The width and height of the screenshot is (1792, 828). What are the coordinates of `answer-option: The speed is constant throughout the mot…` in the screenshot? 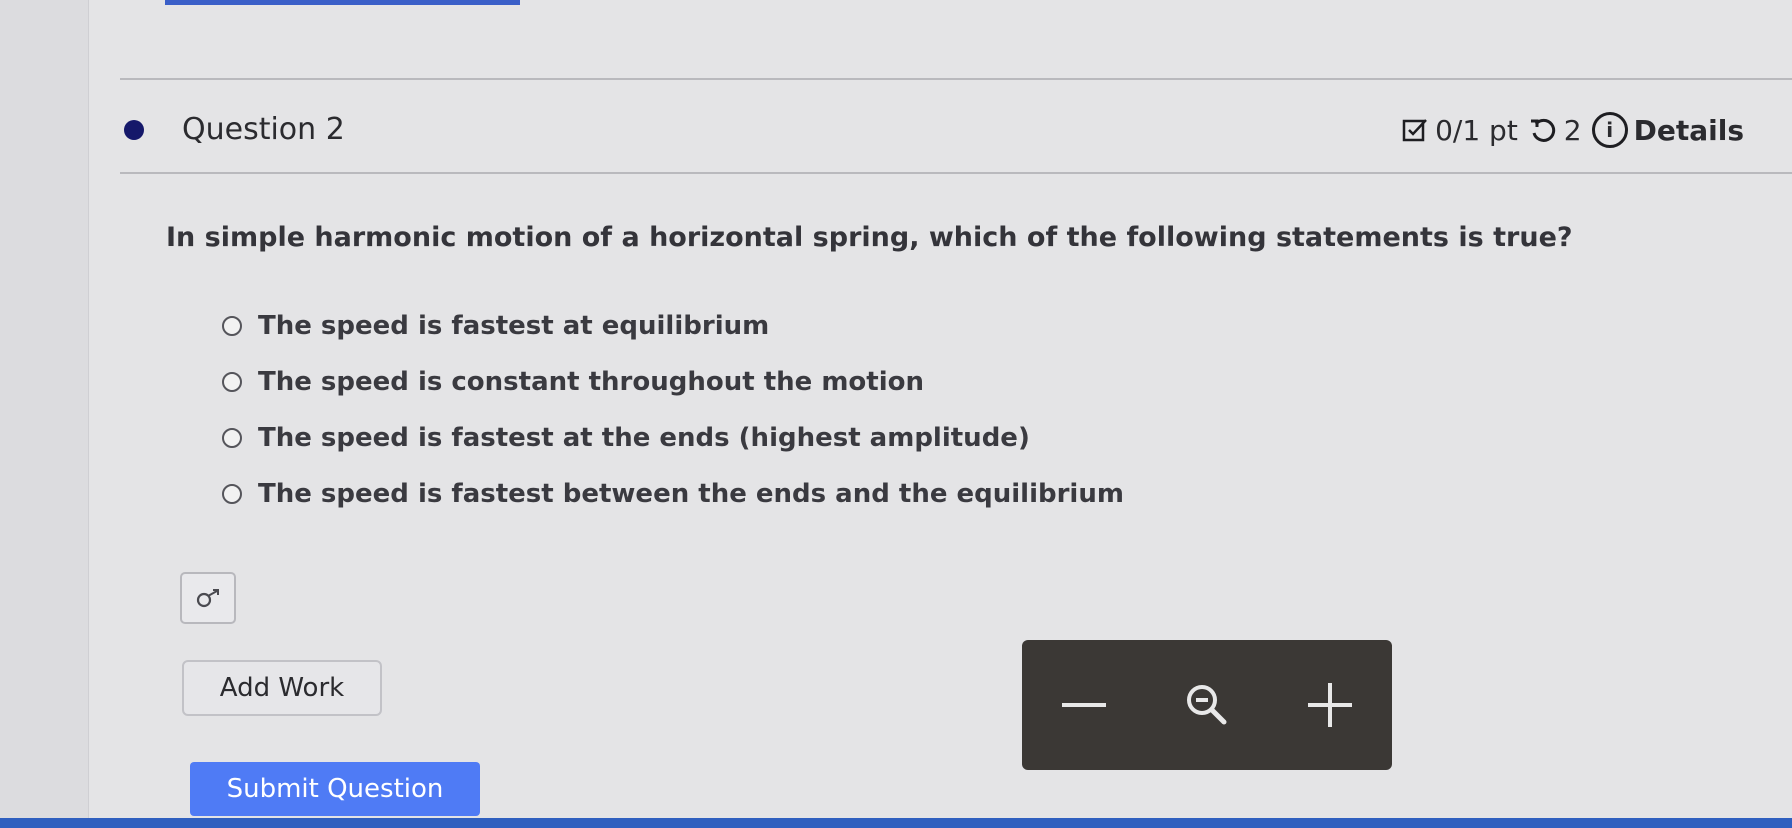 It's located at (673, 382).